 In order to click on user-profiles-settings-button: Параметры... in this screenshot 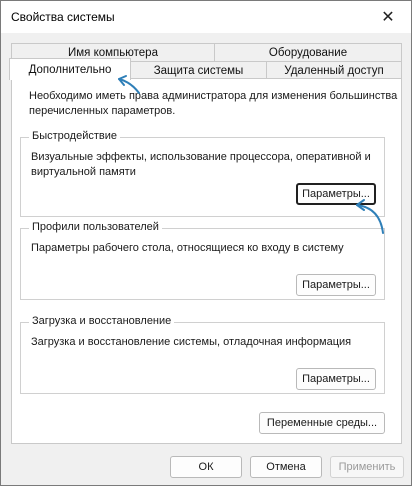, I will do `click(336, 285)`.